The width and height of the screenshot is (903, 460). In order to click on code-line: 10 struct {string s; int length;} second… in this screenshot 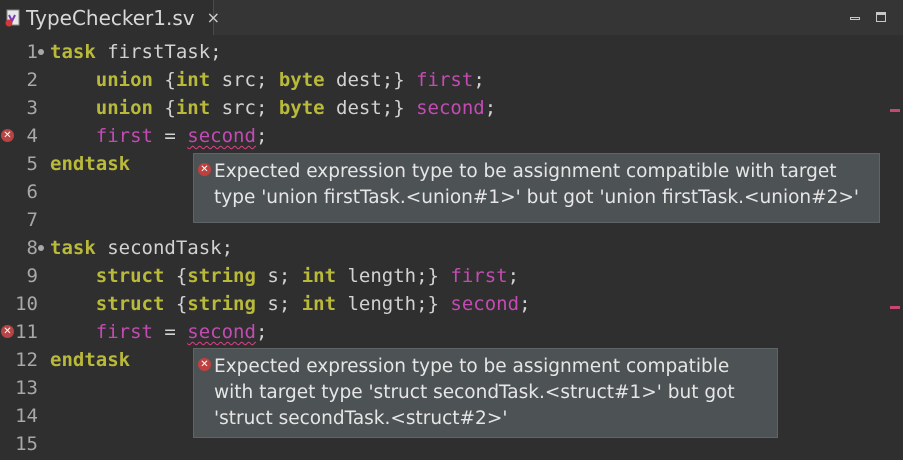, I will do `click(440, 304)`.